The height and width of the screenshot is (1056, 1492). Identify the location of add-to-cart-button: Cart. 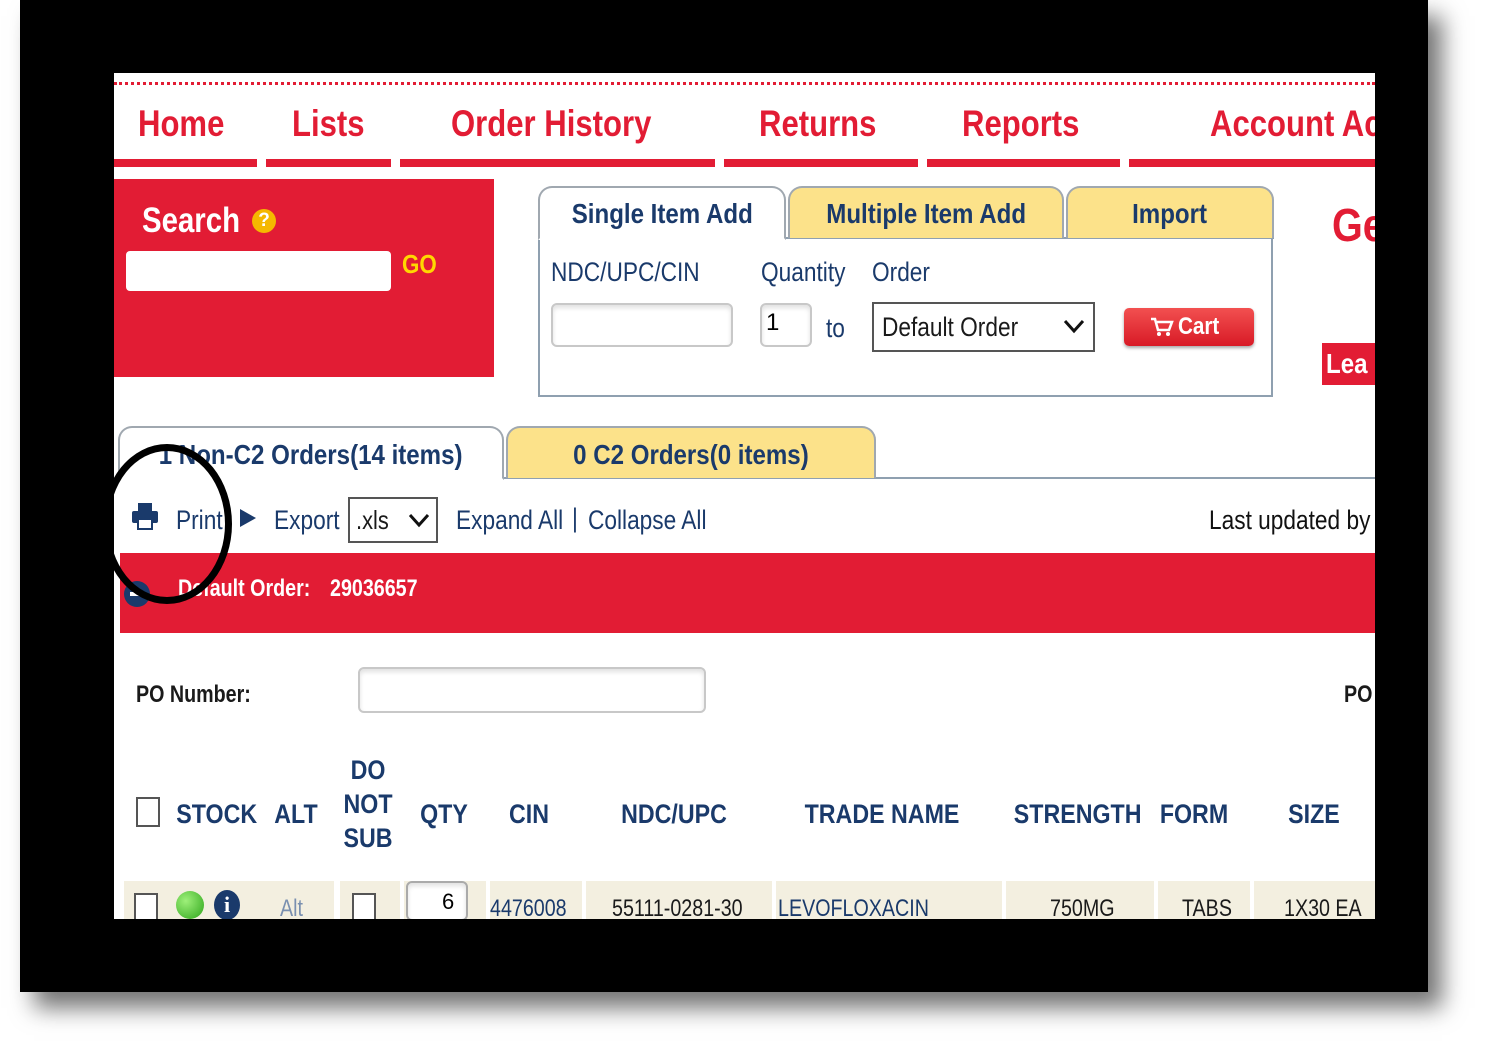
(1189, 327).